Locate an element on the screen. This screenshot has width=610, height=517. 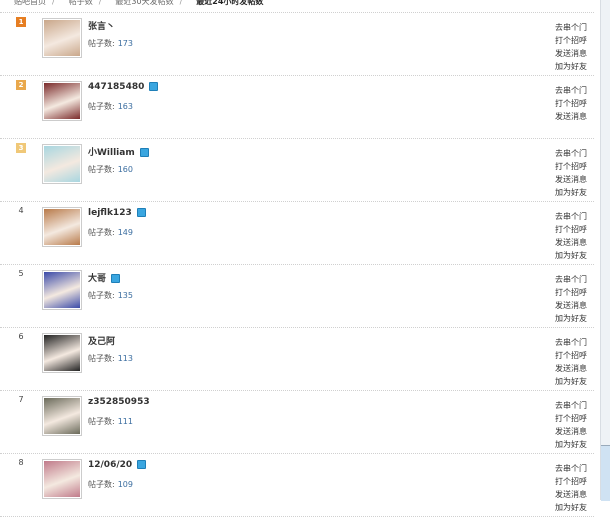
post-count-value: 109 is located at coordinates (125, 484).